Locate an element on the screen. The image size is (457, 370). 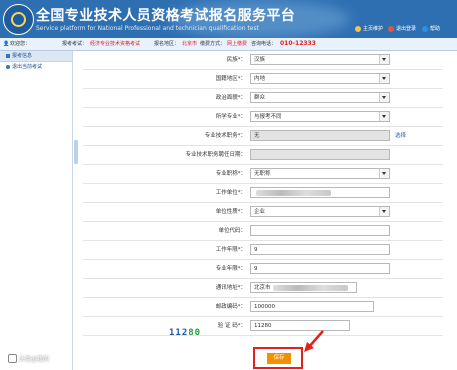
phone-value: 010-12333 is located at coordinates (298, 43).